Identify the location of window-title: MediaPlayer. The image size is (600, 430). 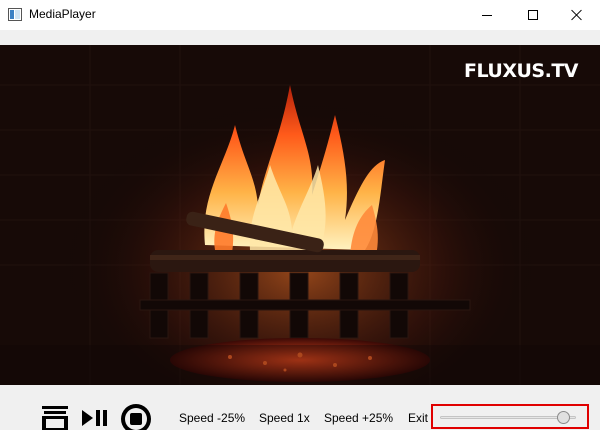
(62, 14).